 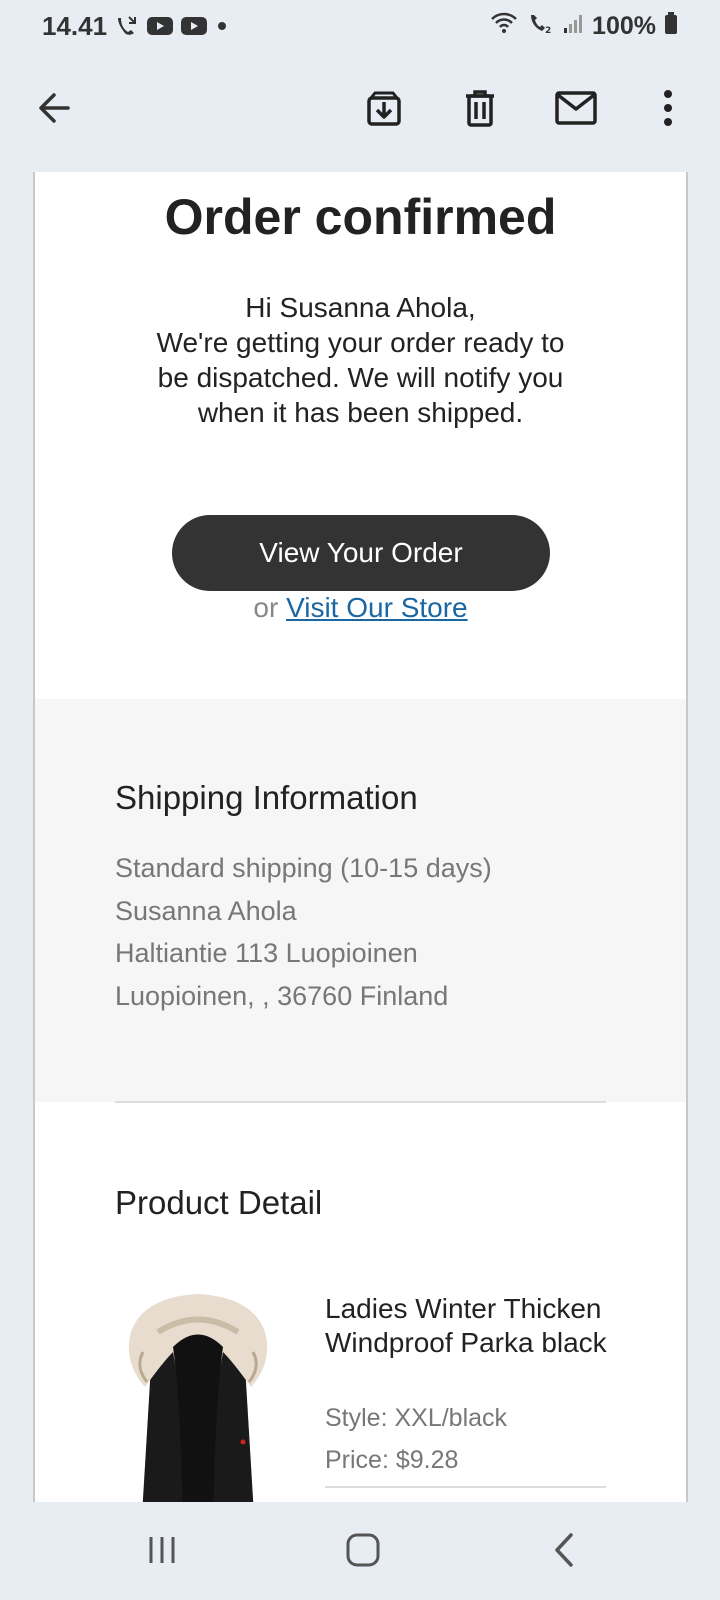 What do you see at coordinates (360, 307) in the screenshot?
I see `greeting: Hi Susanna Ahola,` at bounding box center [360, 307].